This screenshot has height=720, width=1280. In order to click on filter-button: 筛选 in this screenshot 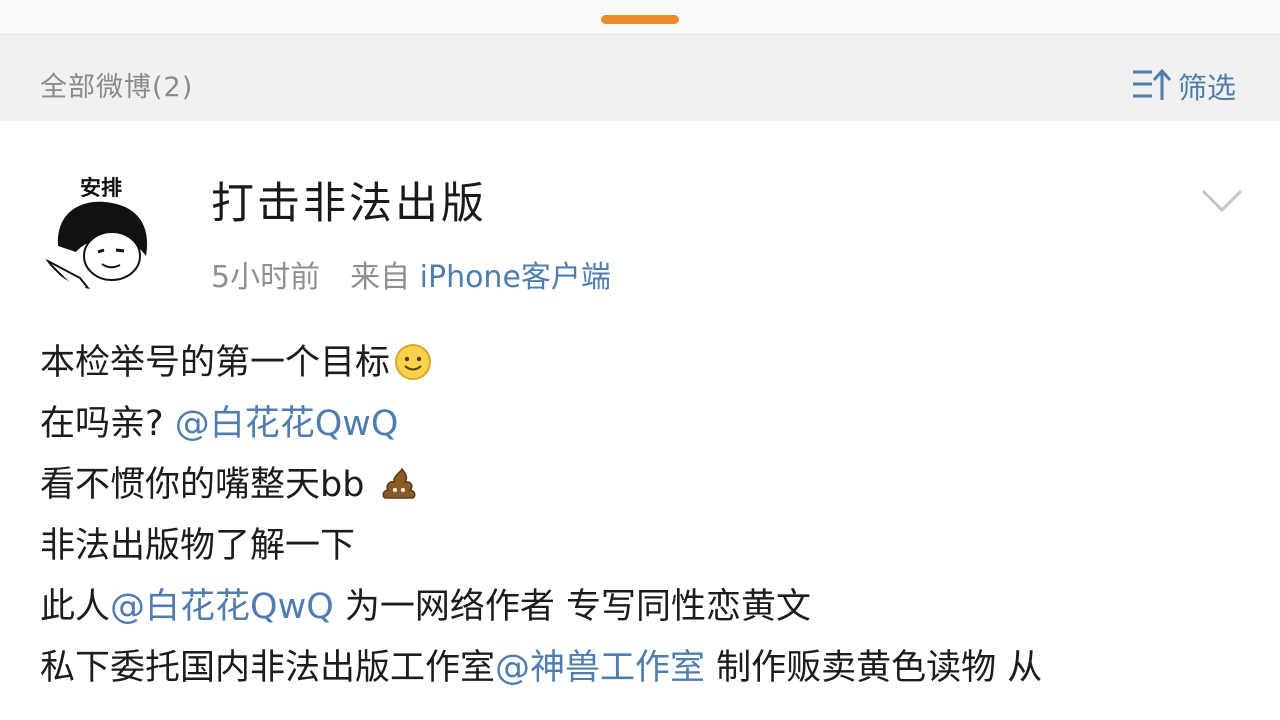, I will do `click(1183, 86)`.